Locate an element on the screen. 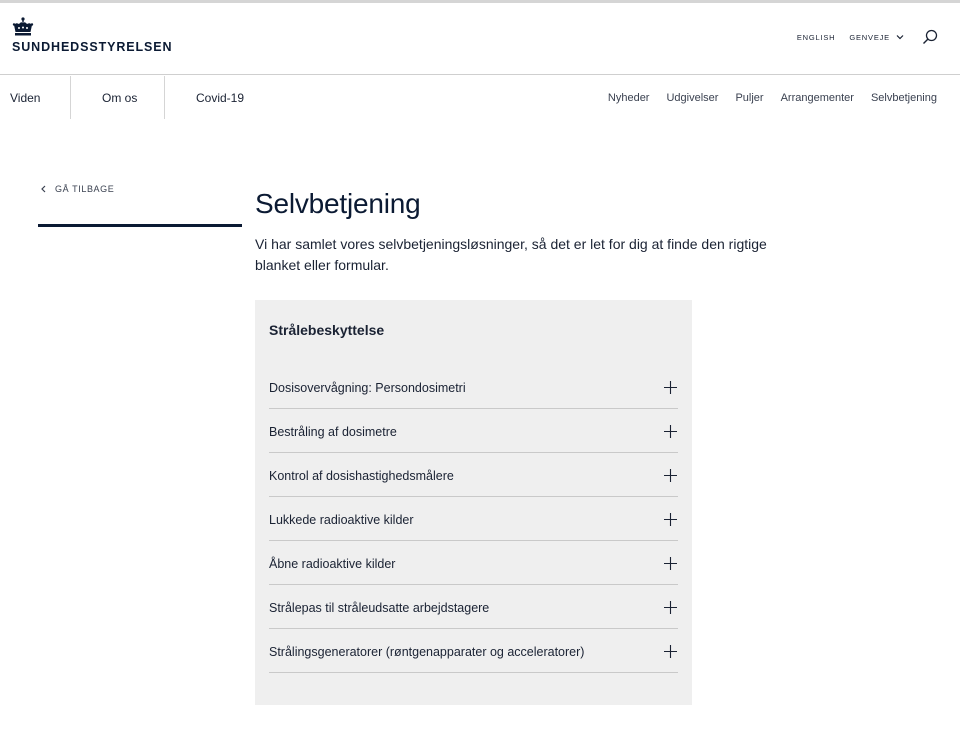 This screenshot has width=960, height=735. nav-link-udgivelser: Udgivelser is located at coordinates (692, 98).